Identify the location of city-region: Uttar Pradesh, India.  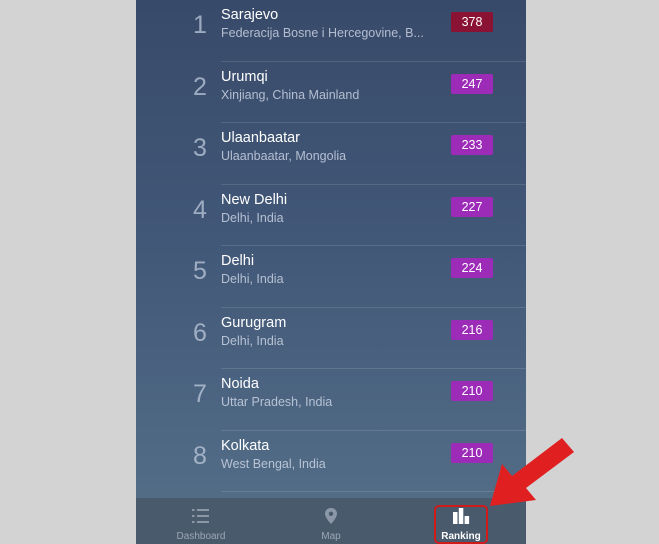
(277, 402).